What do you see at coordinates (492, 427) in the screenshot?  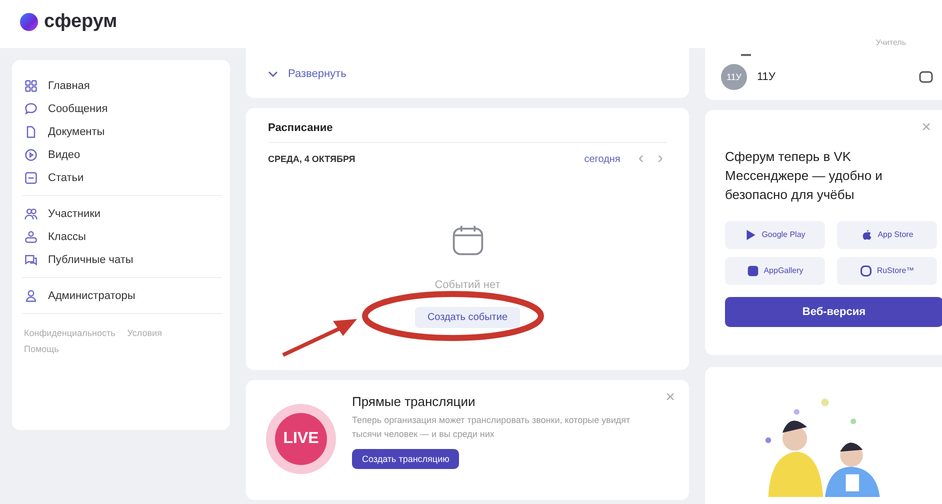 I see `live-description: Теперь организация может транслировать звонки, которые увидят тысячи человек — и вы среди них` at bounding box center [492, 427].